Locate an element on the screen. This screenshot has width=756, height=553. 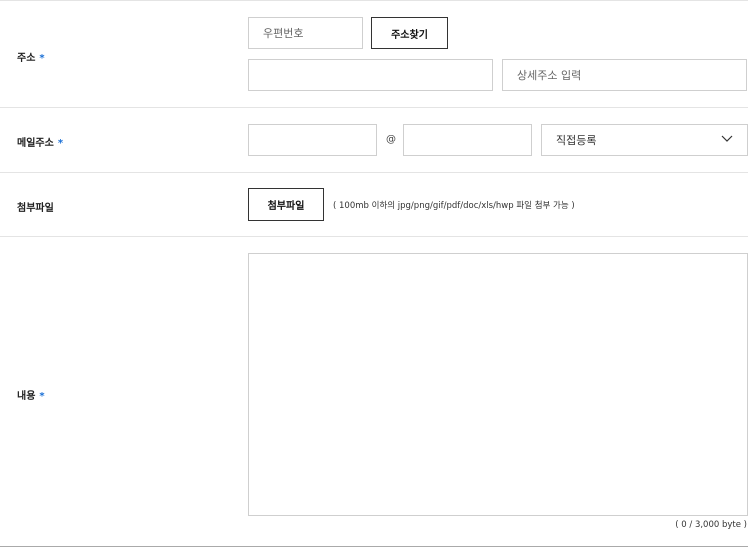
address-label-text: 주소 is located at coordinates (26, 58).